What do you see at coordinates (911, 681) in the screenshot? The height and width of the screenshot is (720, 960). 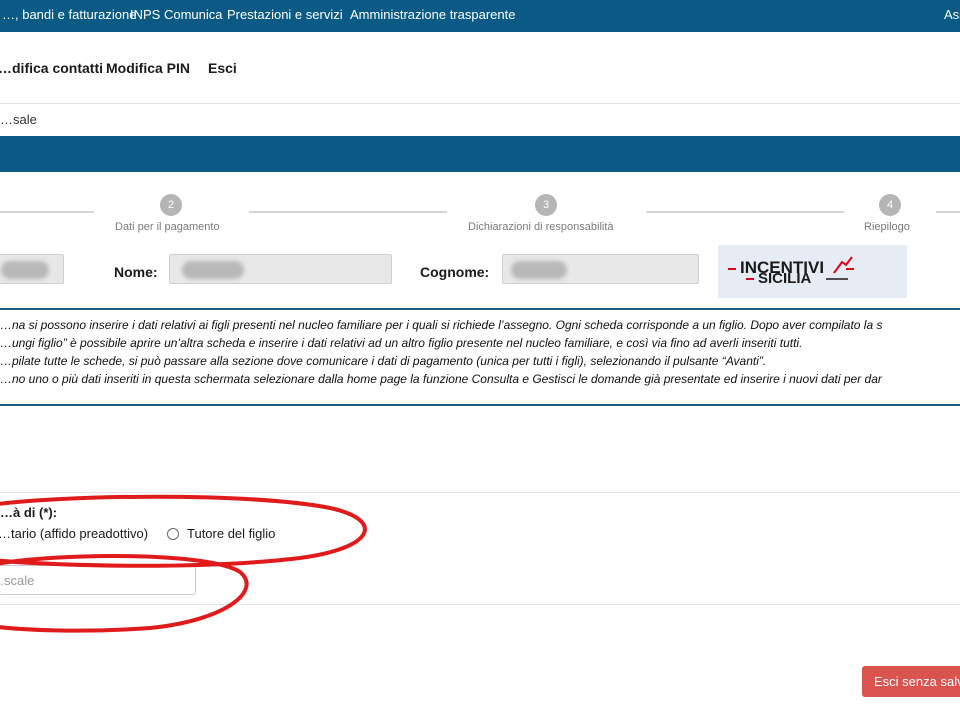 I see `exit-without-save-button: Esci senza salv` at bounding box center [911, 681].